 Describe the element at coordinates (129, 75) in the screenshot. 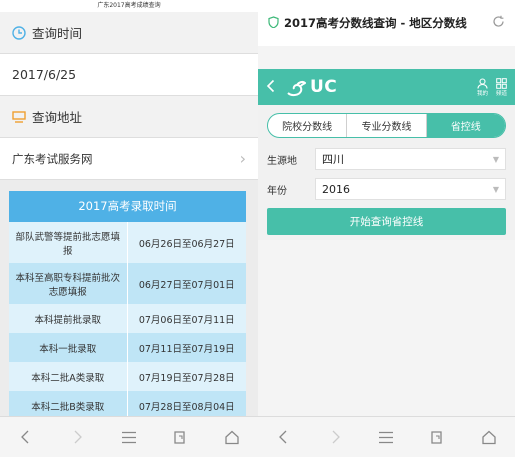

I see `time-value: 2017/6/25` at that location.